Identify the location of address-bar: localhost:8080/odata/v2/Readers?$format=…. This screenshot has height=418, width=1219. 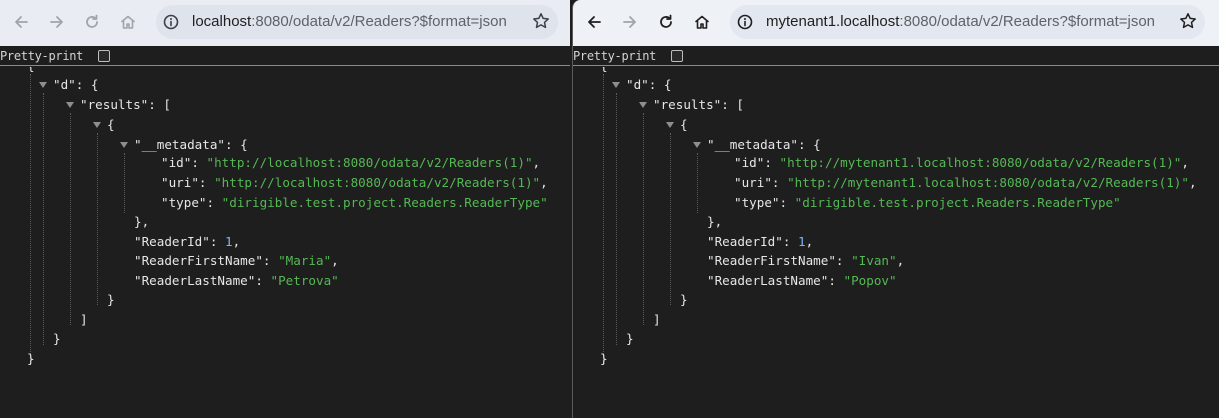
(357, 22).